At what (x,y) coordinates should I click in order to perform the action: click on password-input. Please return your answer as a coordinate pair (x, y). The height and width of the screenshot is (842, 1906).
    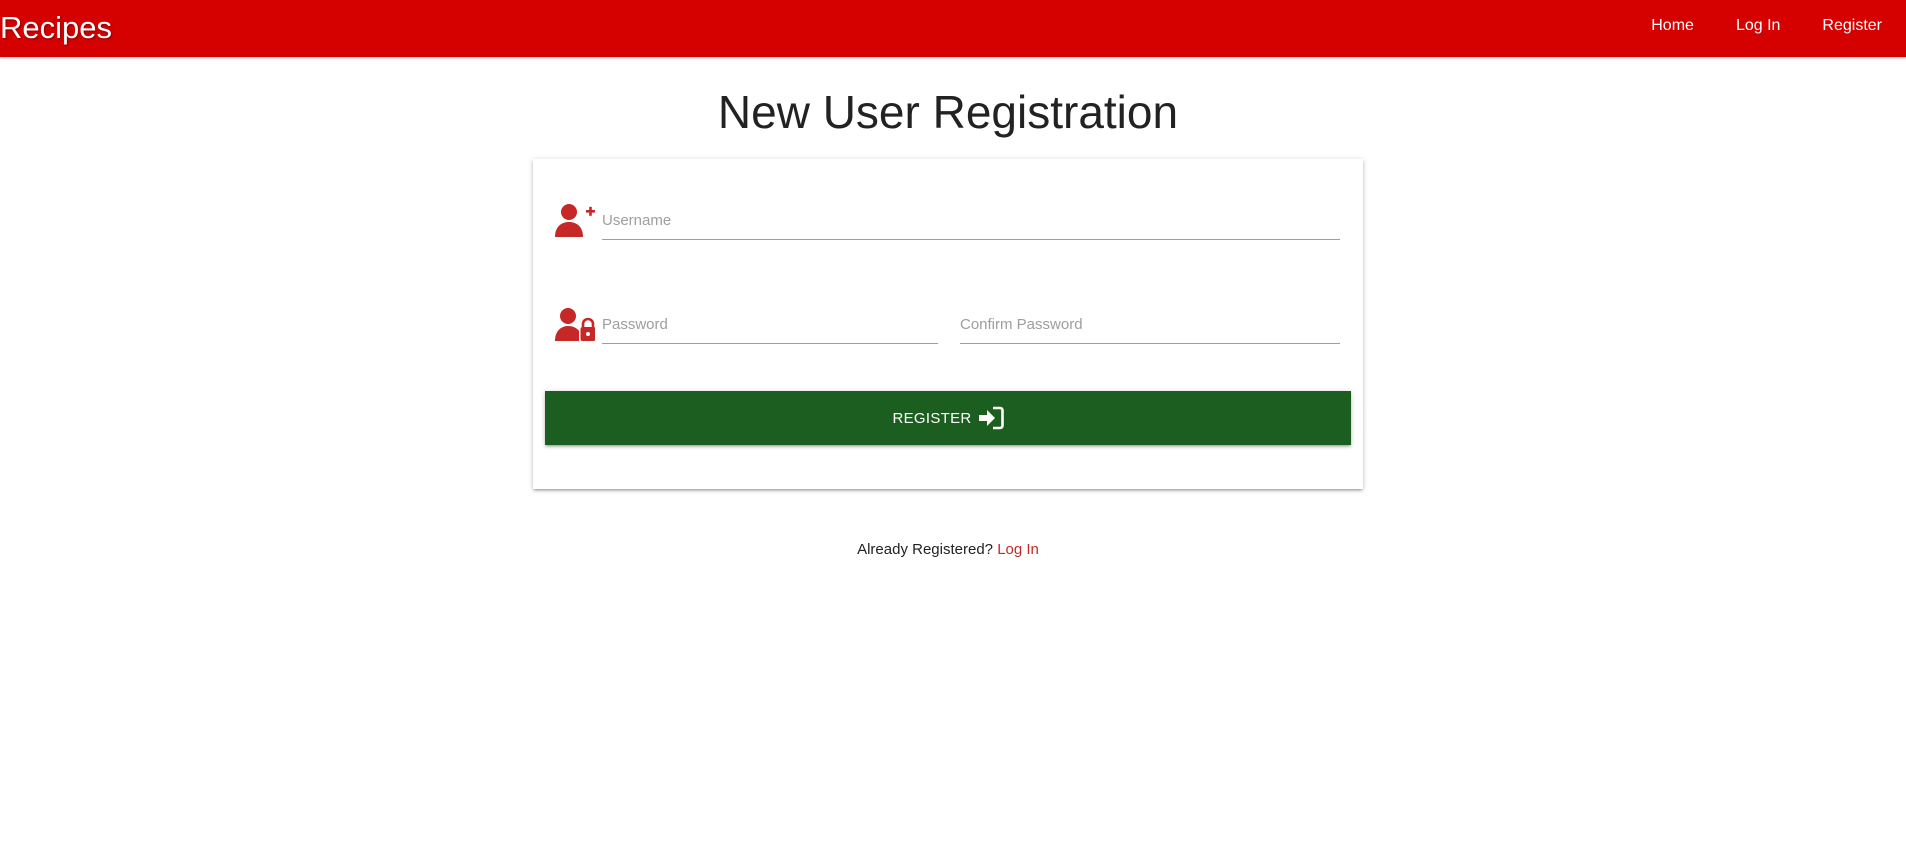
    Looking at the image, I should click on (770, 324).